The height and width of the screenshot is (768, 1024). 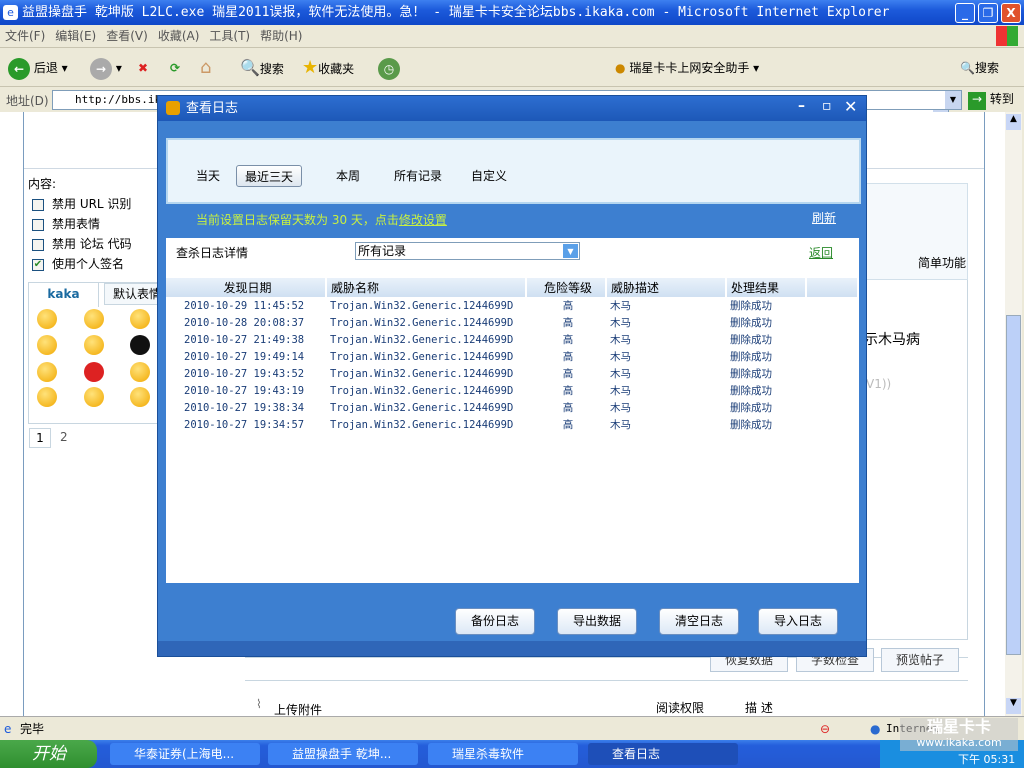 What do you see at coordinates (418, 176) in the screenshot?
I see `tab-all-records: 所有记录` at bounding box center [418, 176].